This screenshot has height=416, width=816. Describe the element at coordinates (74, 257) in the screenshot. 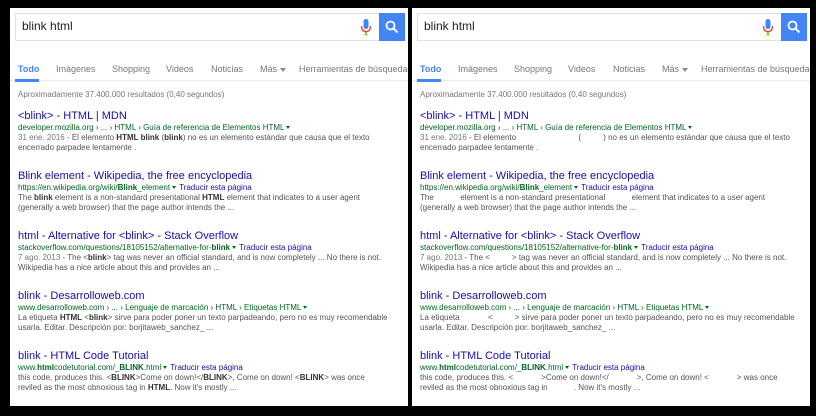

I see `snippet-text: - The <` at that location.